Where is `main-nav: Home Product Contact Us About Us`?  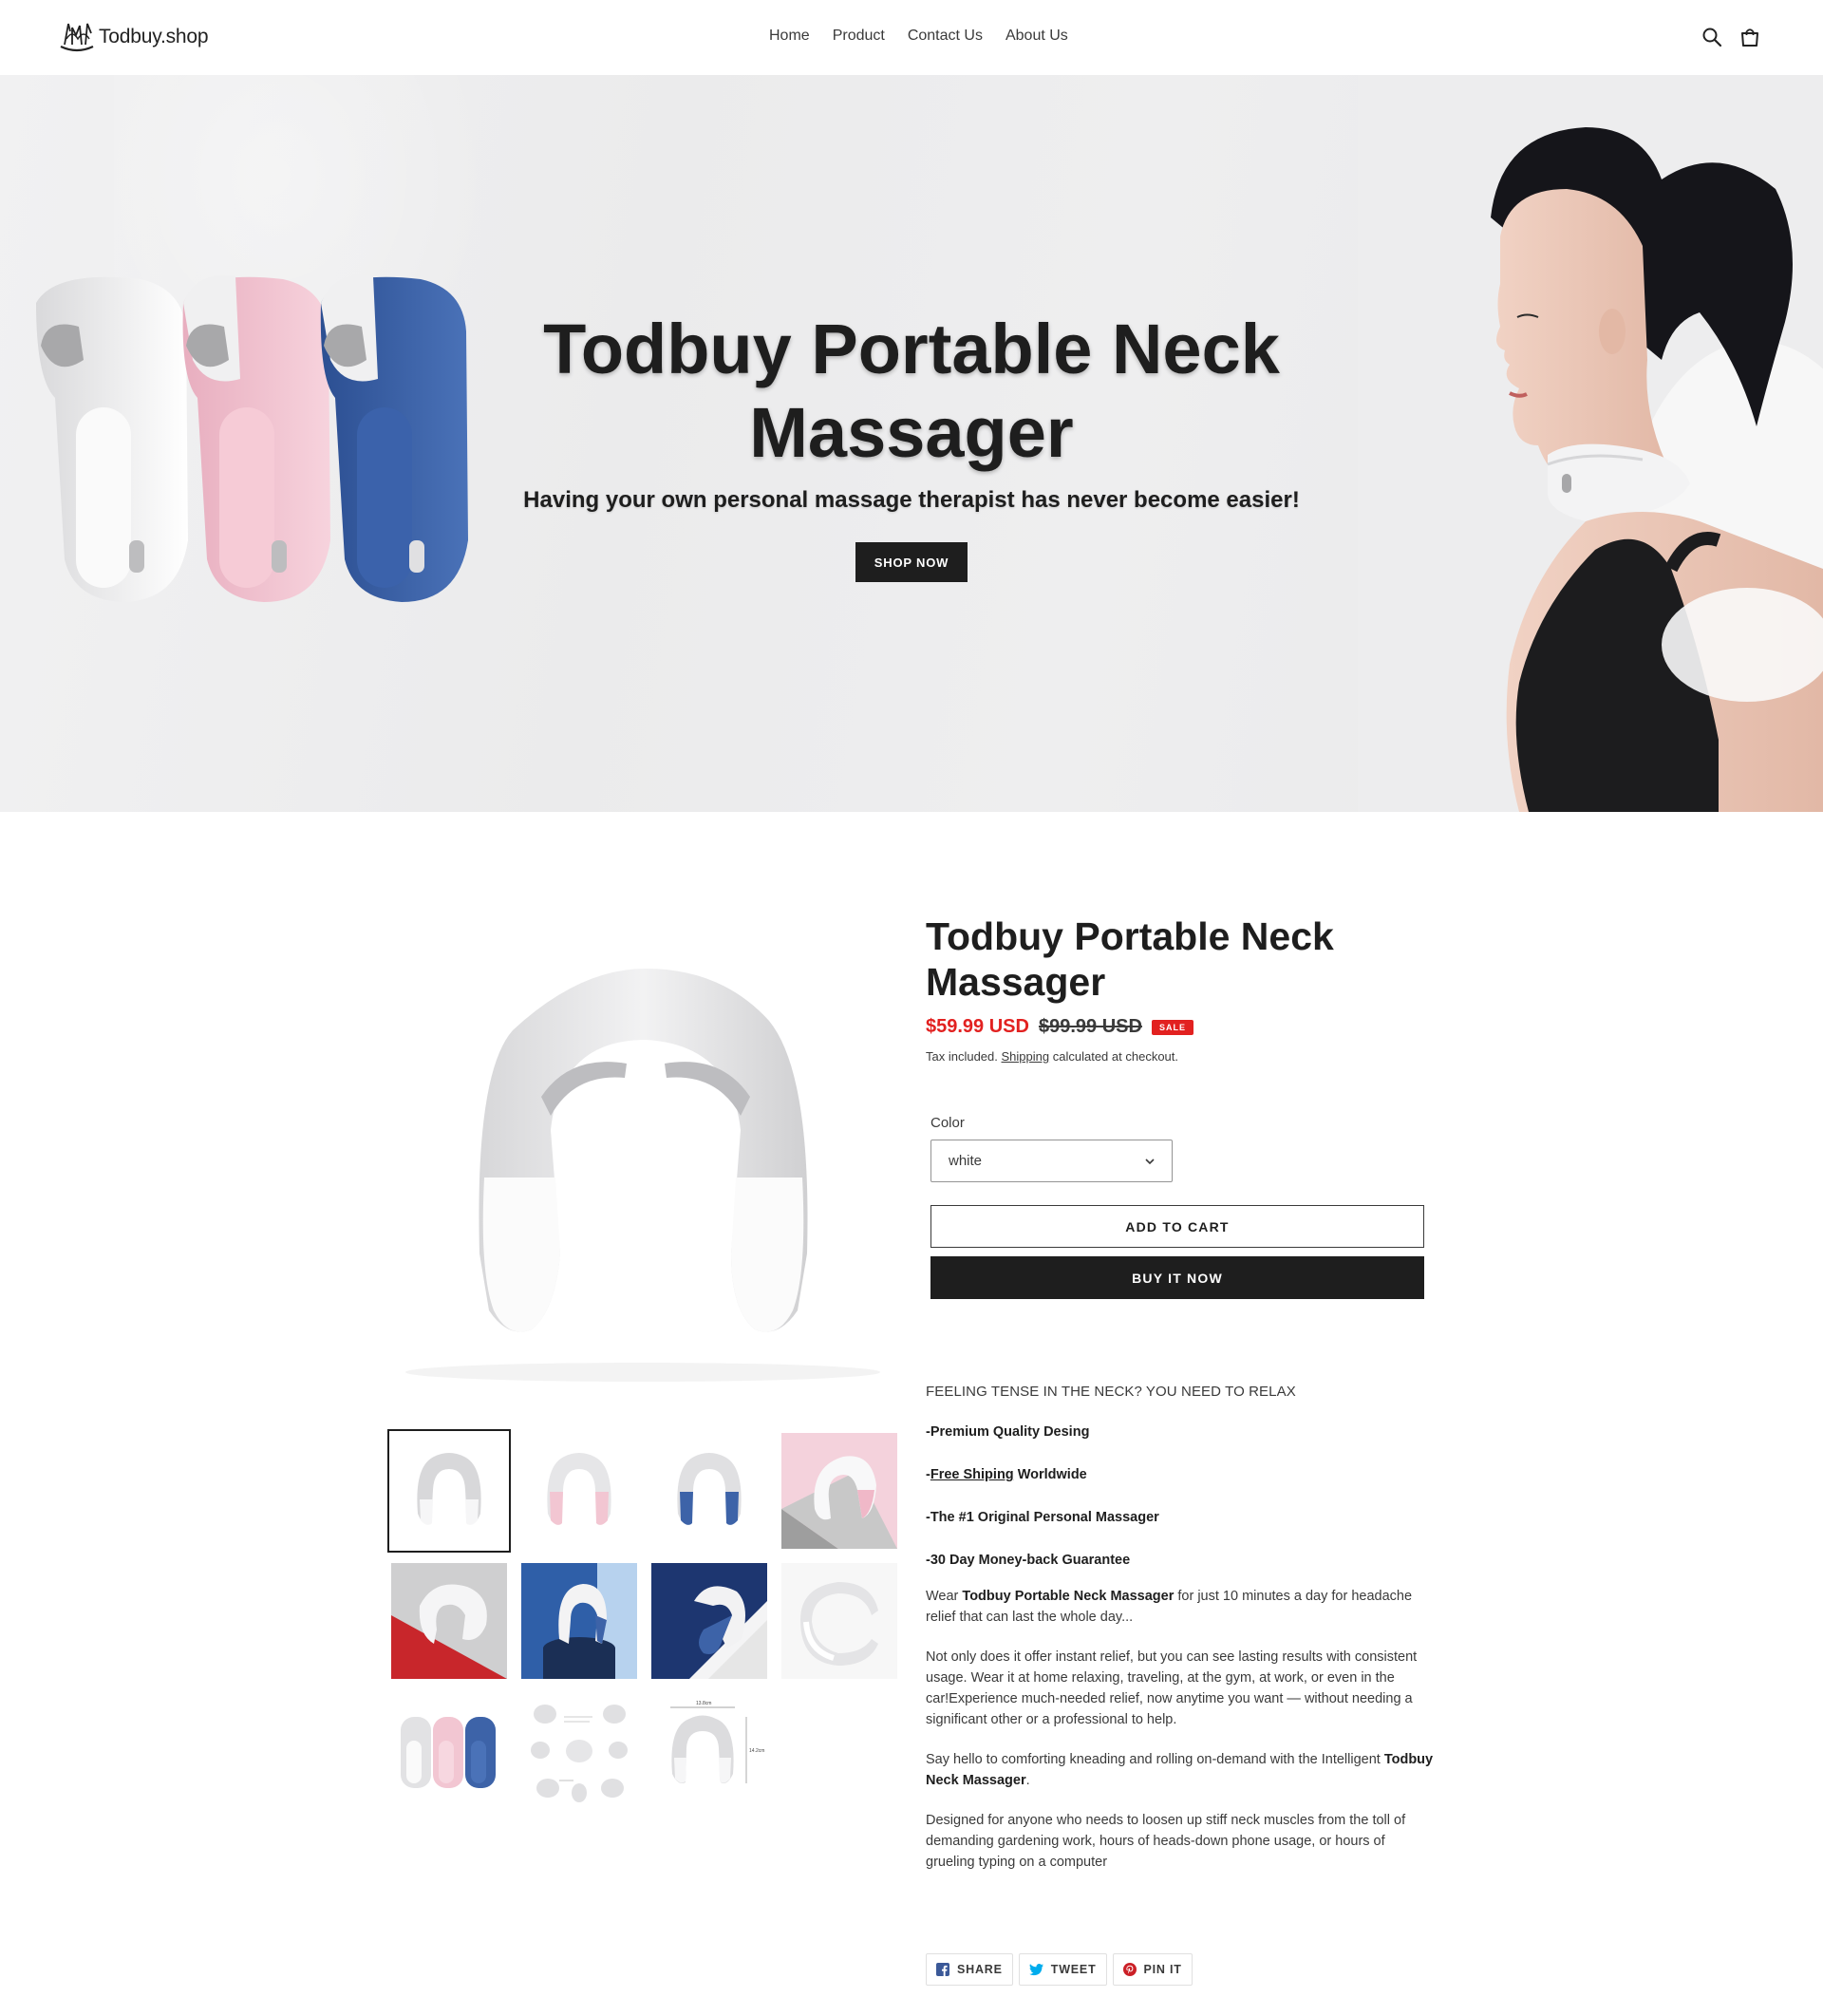
main-nav: Home Product Contact Us About Us is located at coordinates (918, 36).